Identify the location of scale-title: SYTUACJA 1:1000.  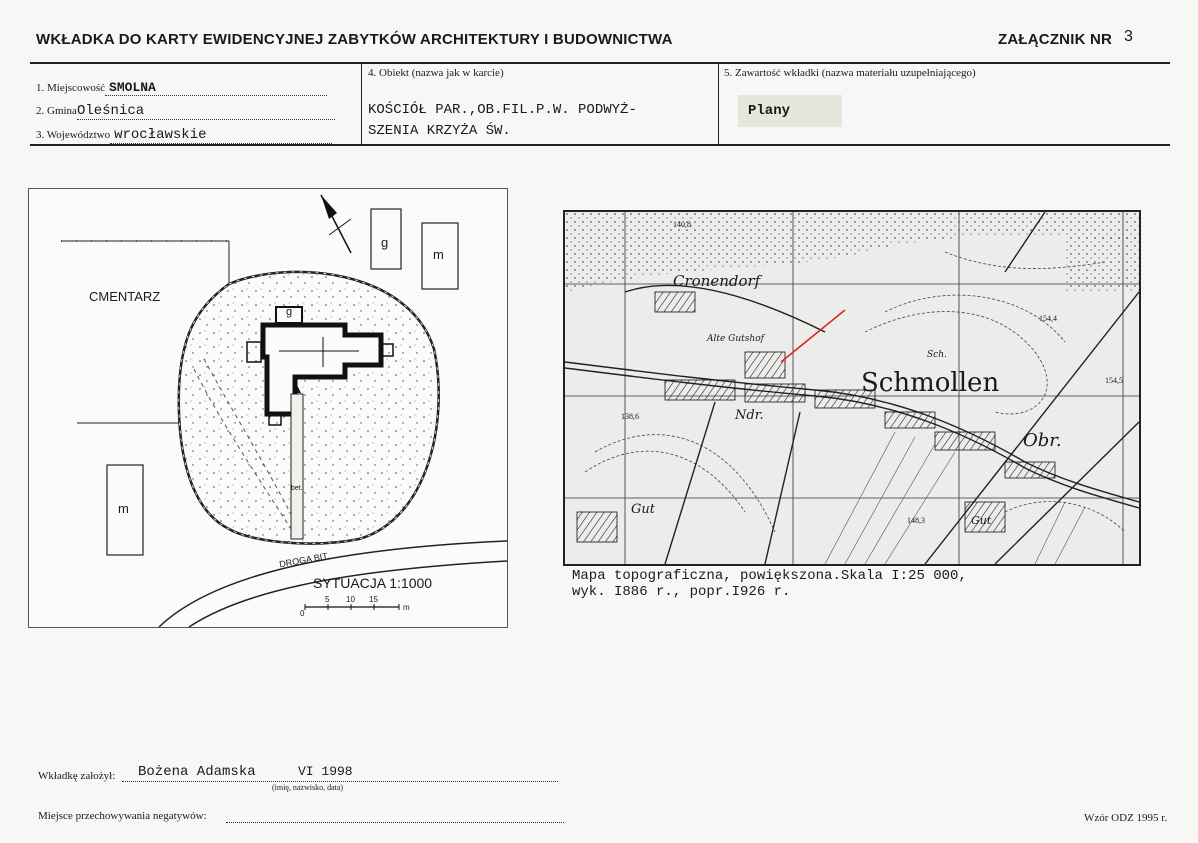
(373, 583).